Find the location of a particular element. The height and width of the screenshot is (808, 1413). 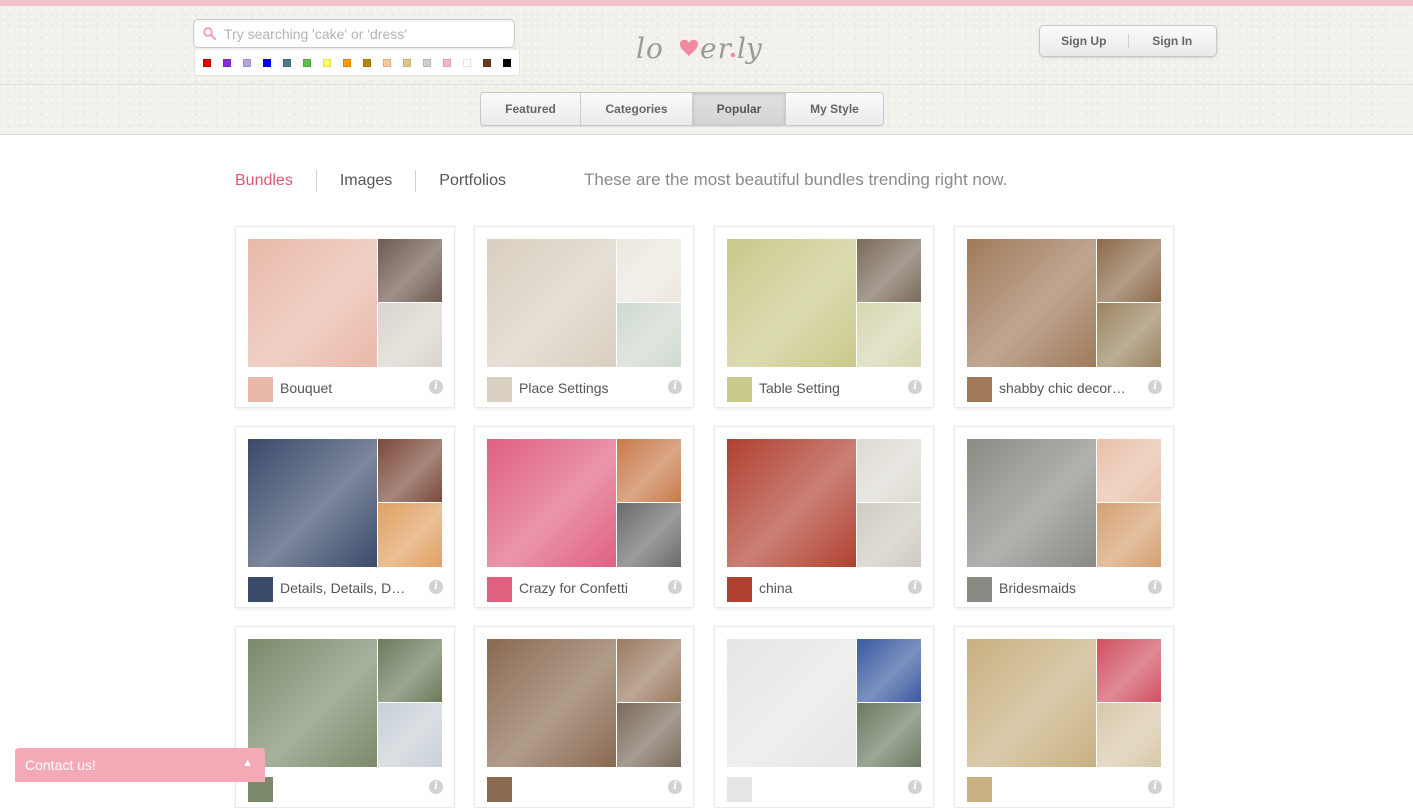

chevron-up-icon: ▲ is located at coordinates (247, 763).